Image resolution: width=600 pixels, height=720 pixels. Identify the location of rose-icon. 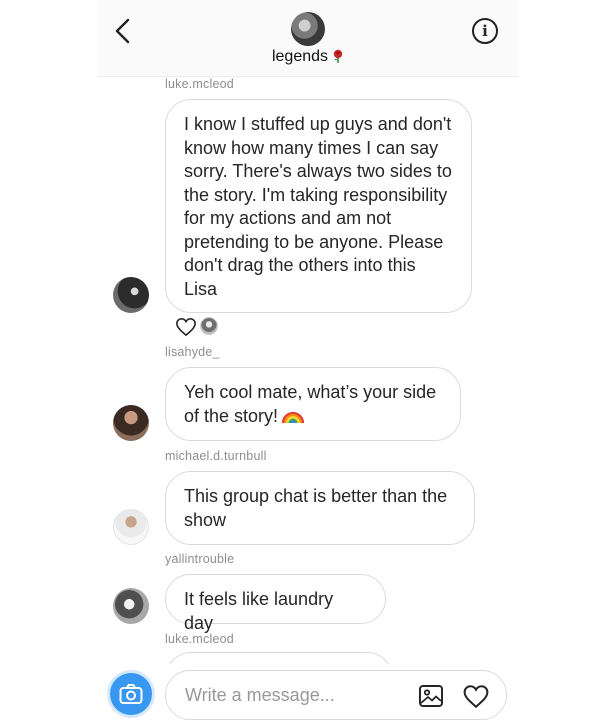
(338, 56).